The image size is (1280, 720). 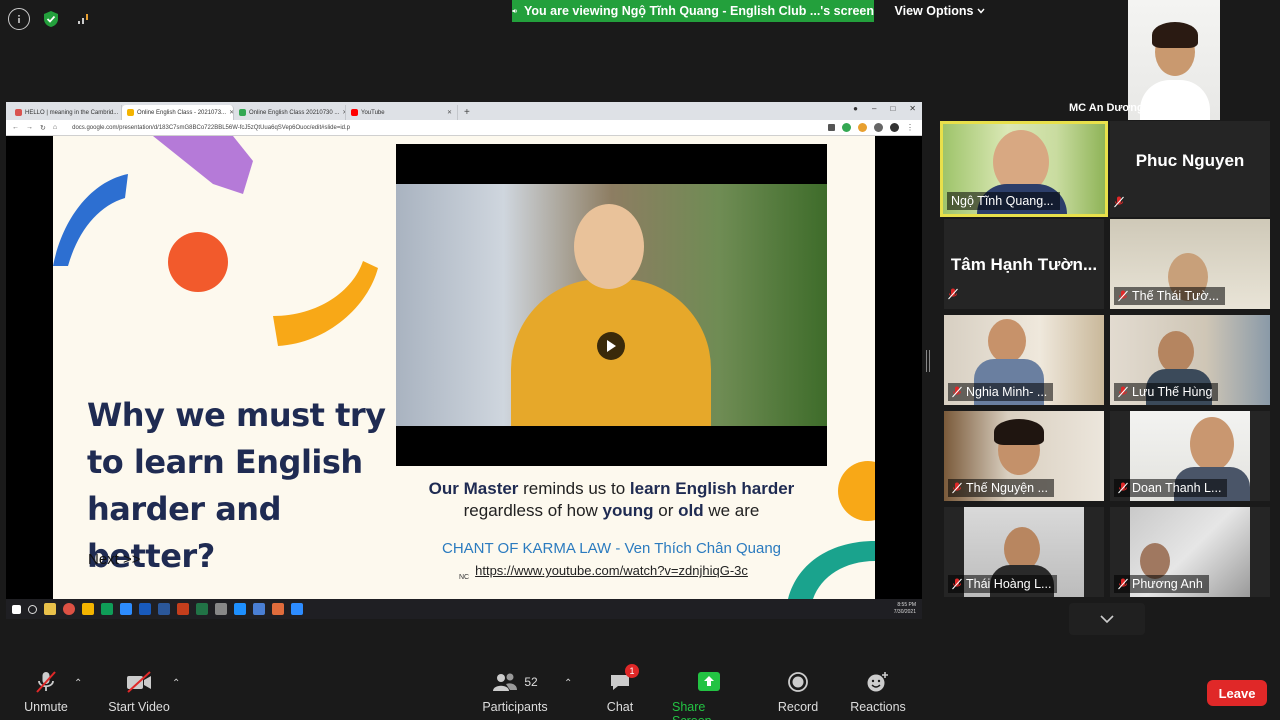 What do you see at coordinates (892, 108) in the screenshot?
I see `maximize-icon: □` at bounding box center [892, 108].